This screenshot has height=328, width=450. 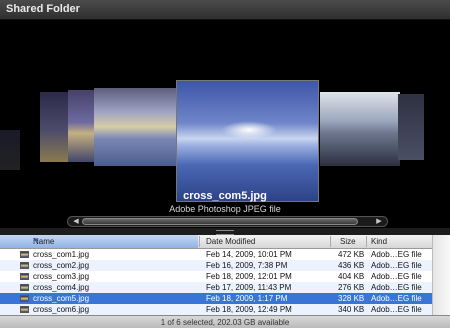 I want to click on pane-splitter, so click(x=225, y=231).